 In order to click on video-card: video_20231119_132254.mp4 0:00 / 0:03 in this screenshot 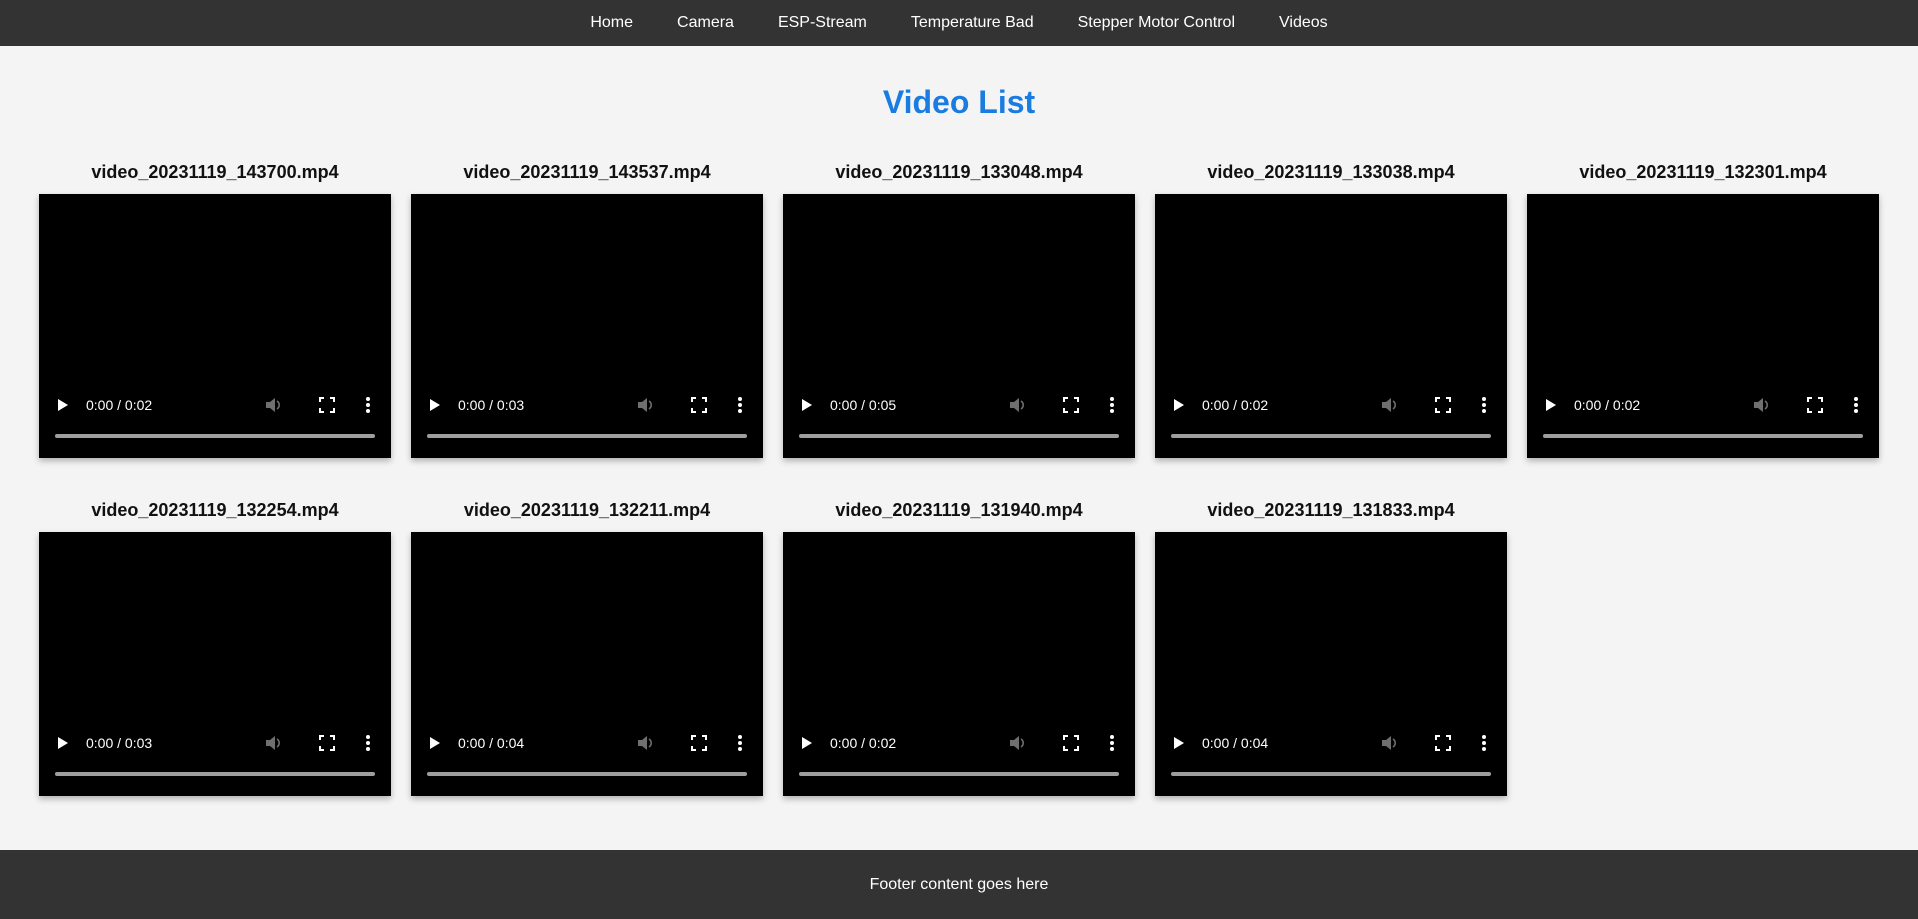, I will do `click(215, 647)`.